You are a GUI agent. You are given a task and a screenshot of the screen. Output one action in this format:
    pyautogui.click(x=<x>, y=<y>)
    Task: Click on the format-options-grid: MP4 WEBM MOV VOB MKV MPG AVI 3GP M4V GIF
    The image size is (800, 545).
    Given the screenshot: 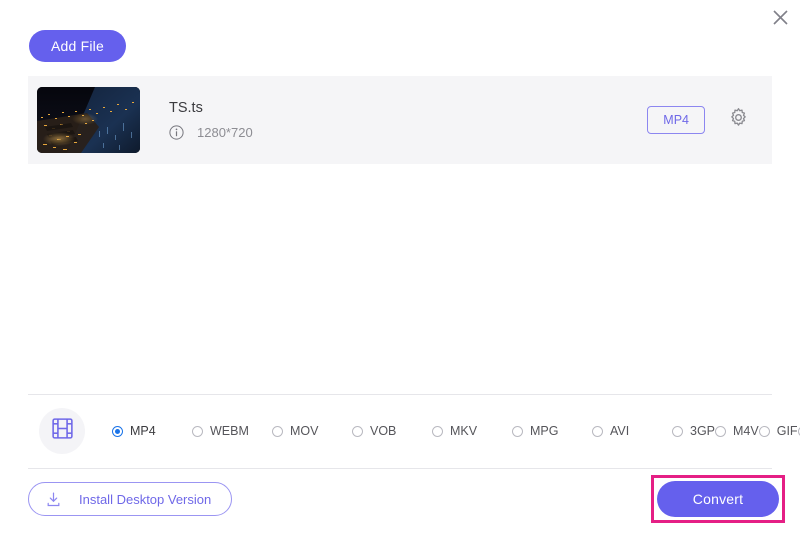 What is the action you would take?
    pyautogui.click(x=456, y=431)
    